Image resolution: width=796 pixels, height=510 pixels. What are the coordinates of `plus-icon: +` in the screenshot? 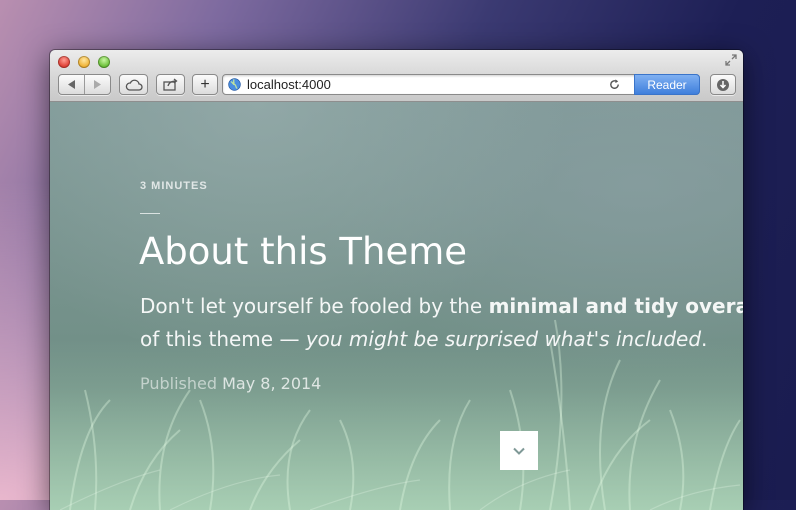 It's located at (205, 84).